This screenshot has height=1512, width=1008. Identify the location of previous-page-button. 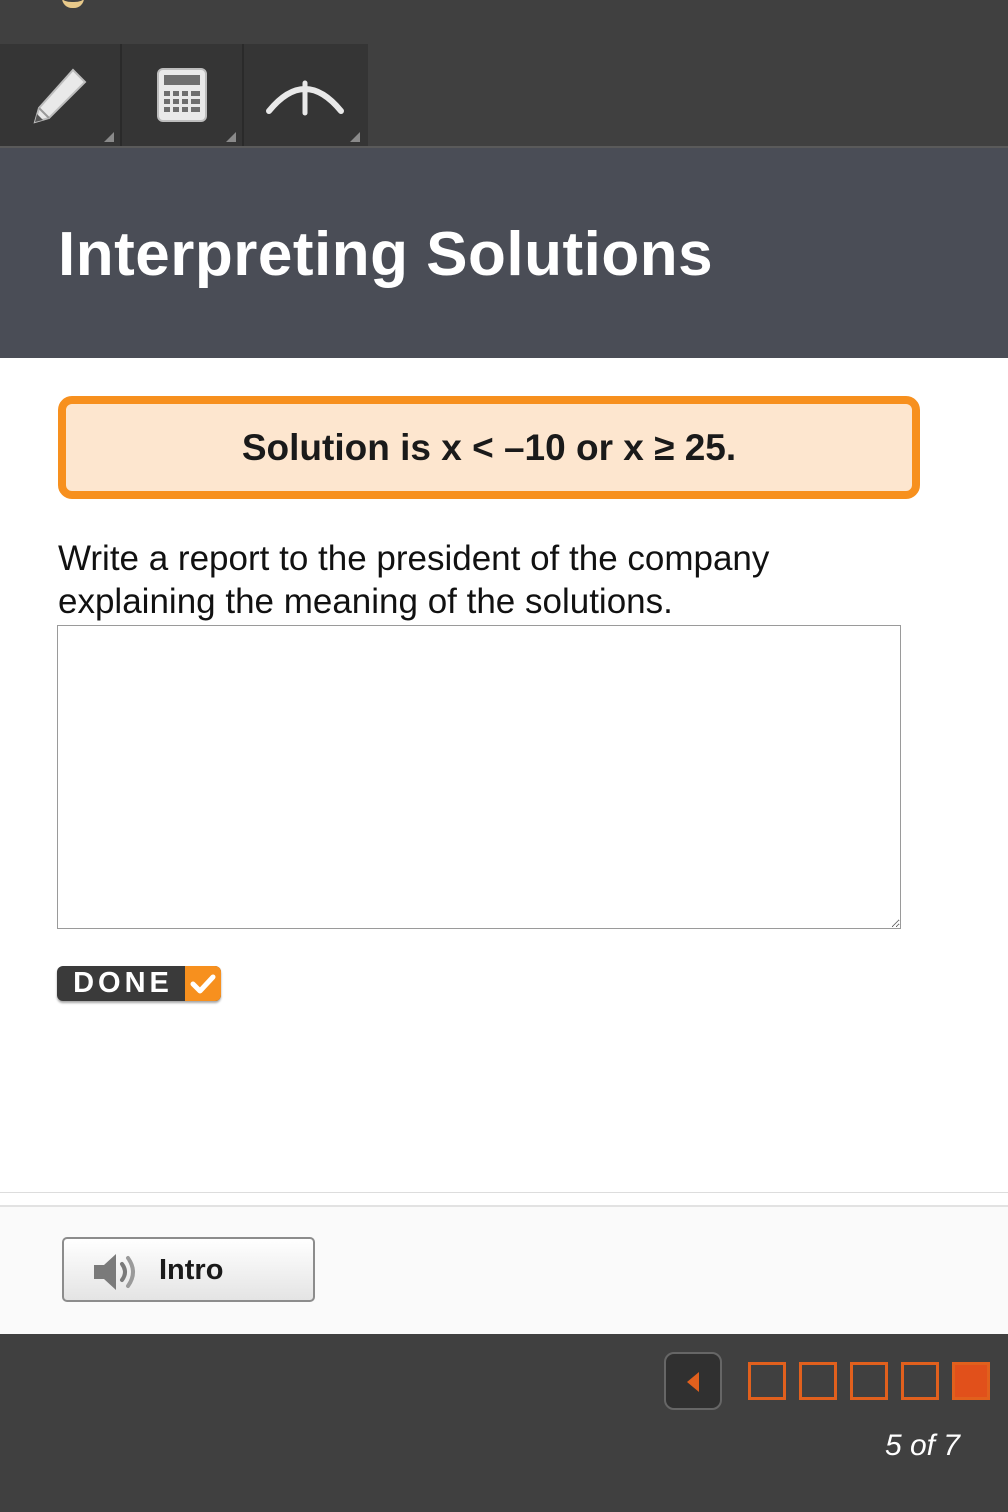
(693, 1381).